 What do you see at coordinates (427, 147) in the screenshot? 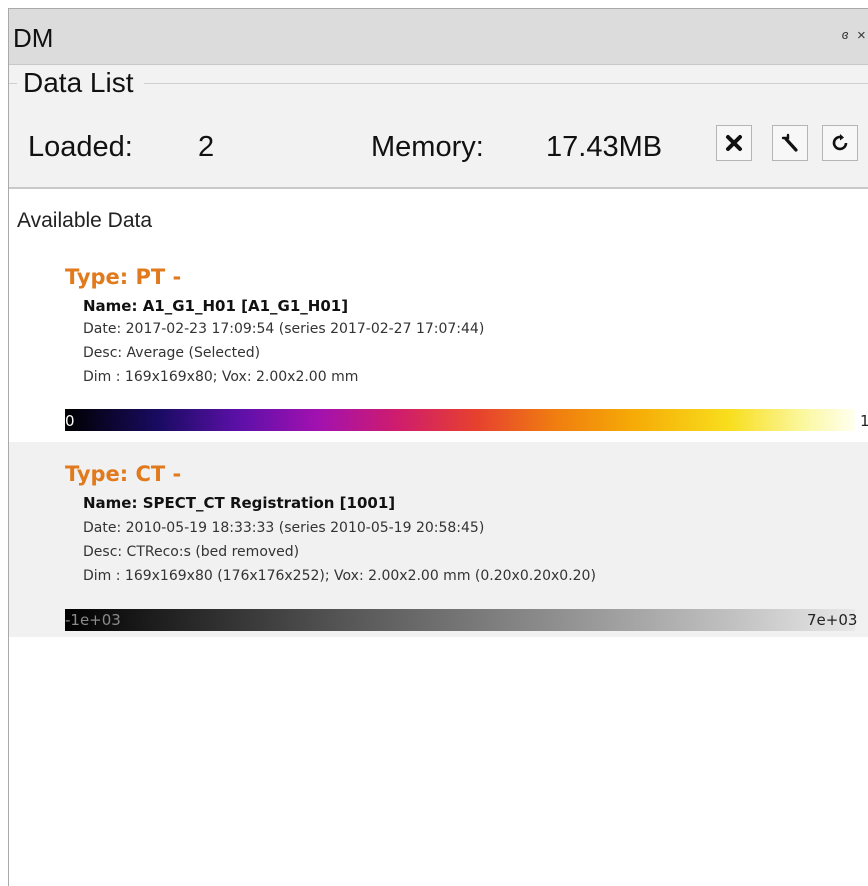
I see `memory-label: Memory:` at bounding box center [427, 147].